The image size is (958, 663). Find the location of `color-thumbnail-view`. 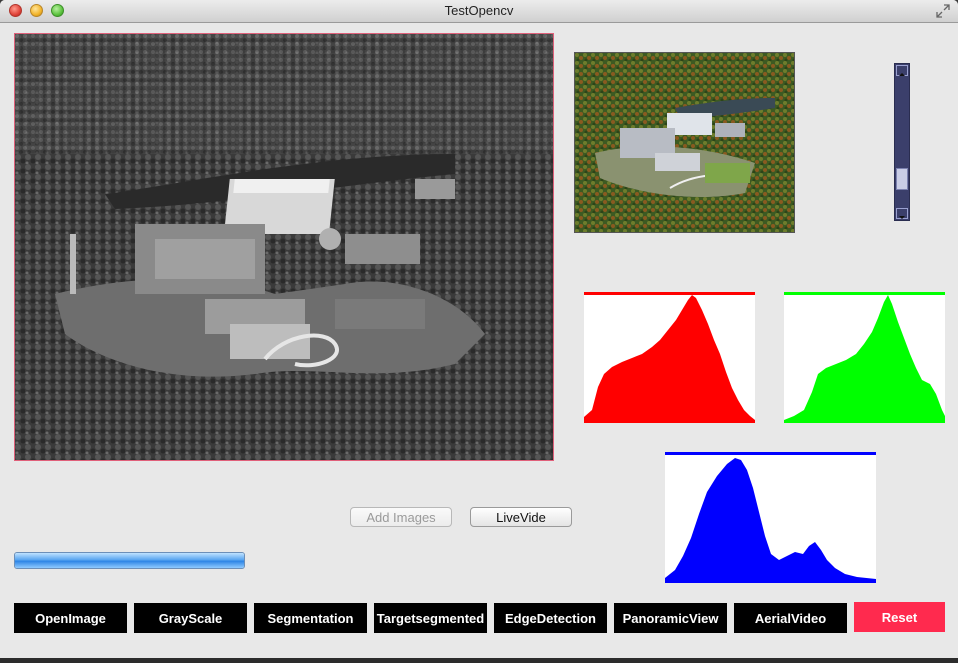

color-thumbnail-view is located at coordinates (684, 142).